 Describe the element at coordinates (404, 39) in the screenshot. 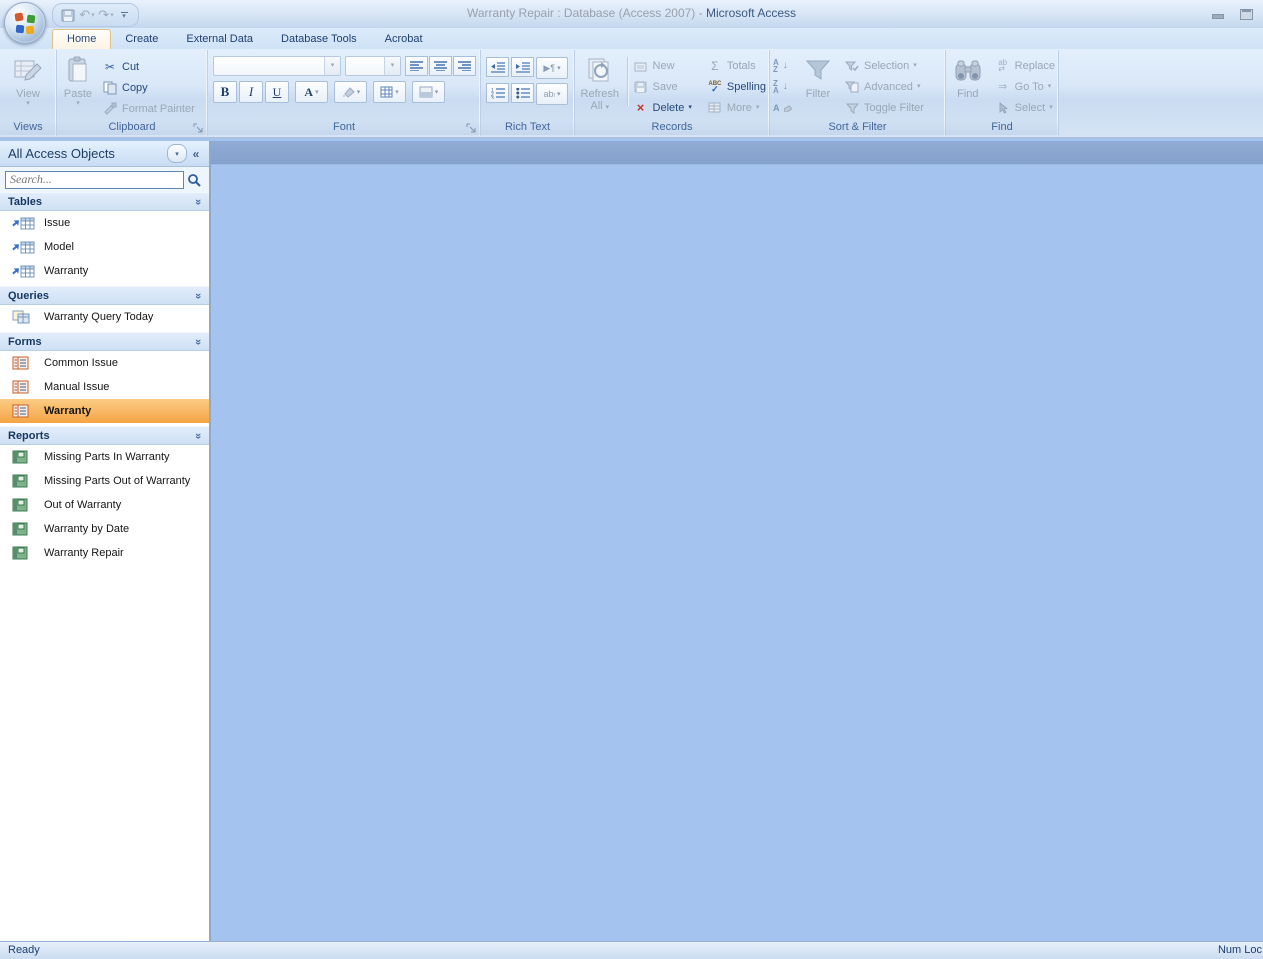

I see `tab-acrobat: Acrobat` at that location.